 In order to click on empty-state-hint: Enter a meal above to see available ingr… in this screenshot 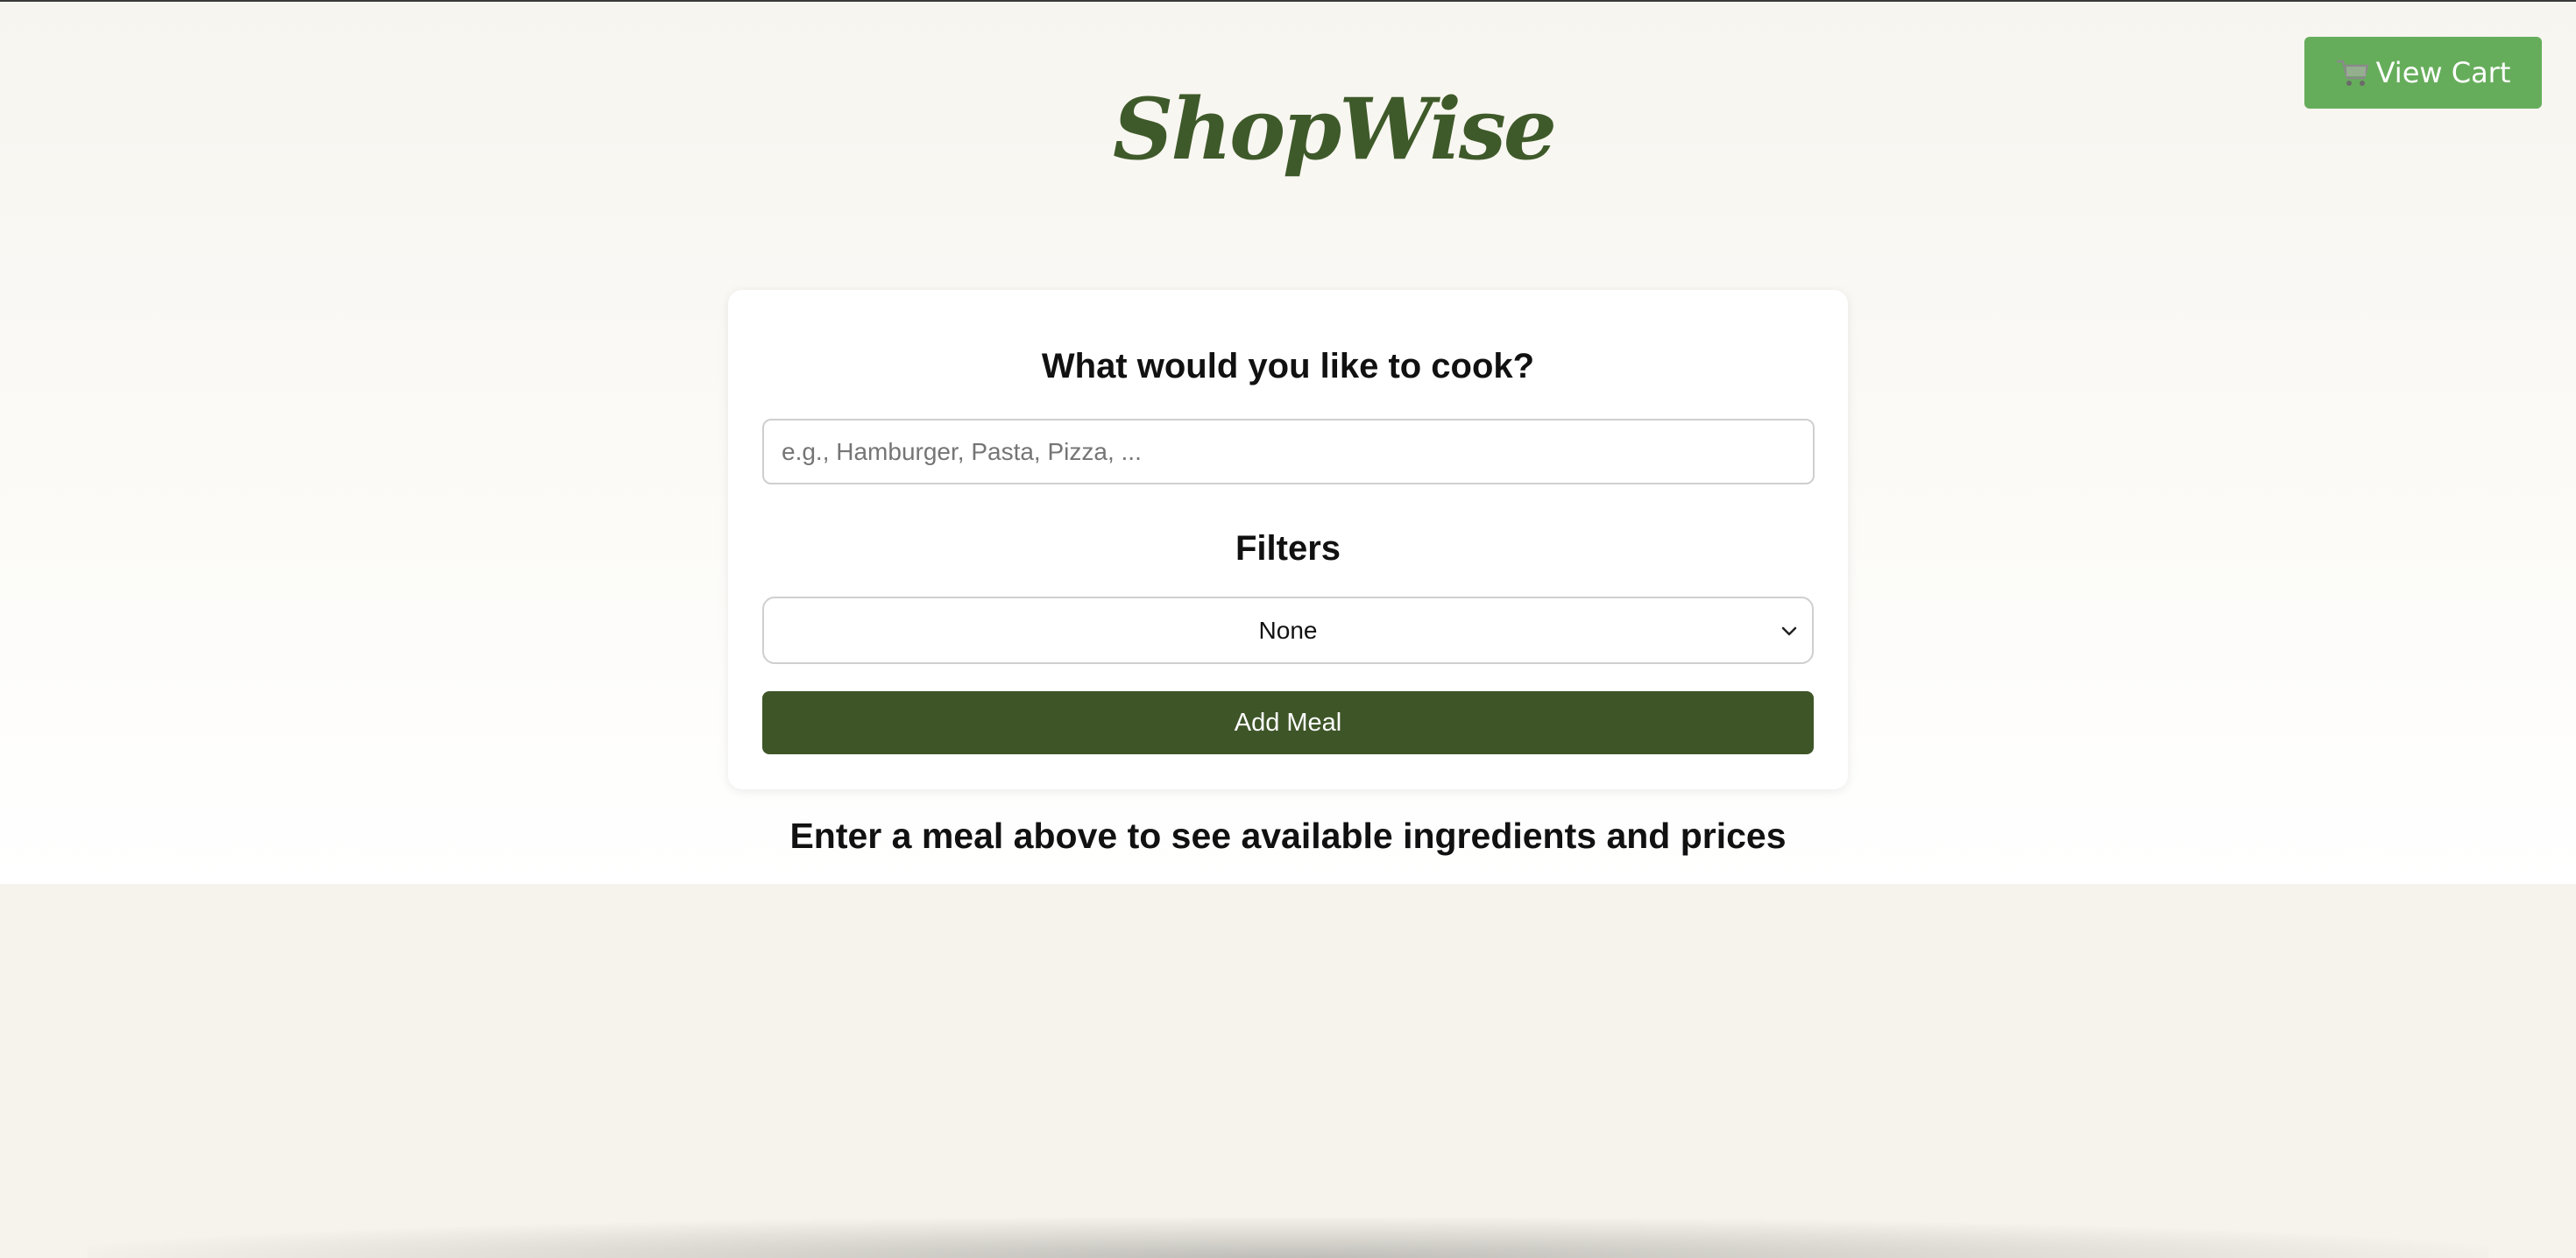, I will do `click(1288, 836)`.